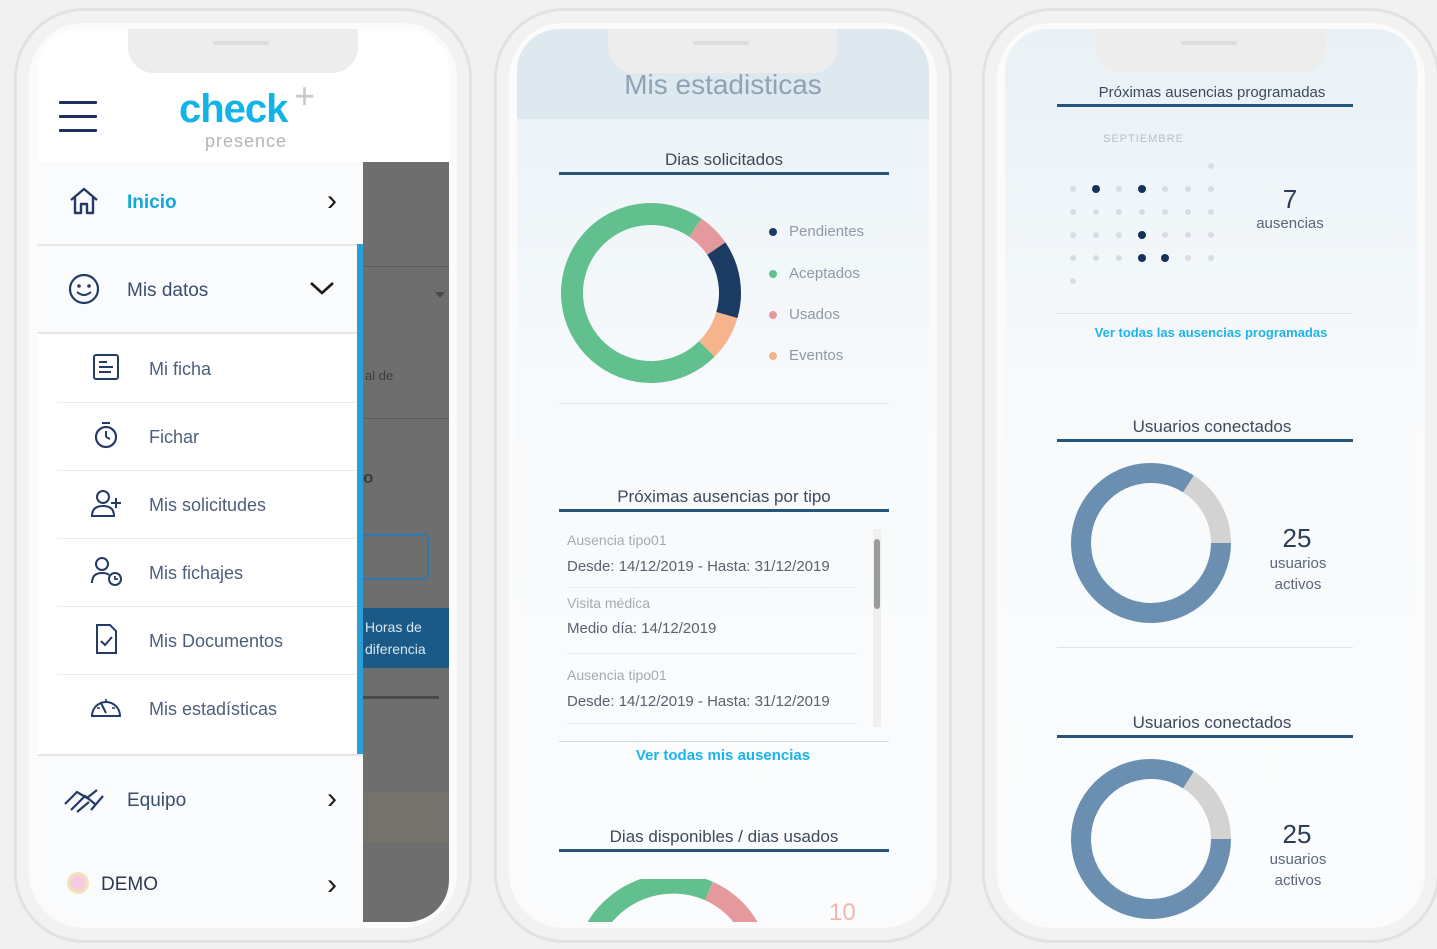  What do you see at coordinates (406, 817) in the screenshot?
I see `overlay-block` at bounding box center [406, 817].